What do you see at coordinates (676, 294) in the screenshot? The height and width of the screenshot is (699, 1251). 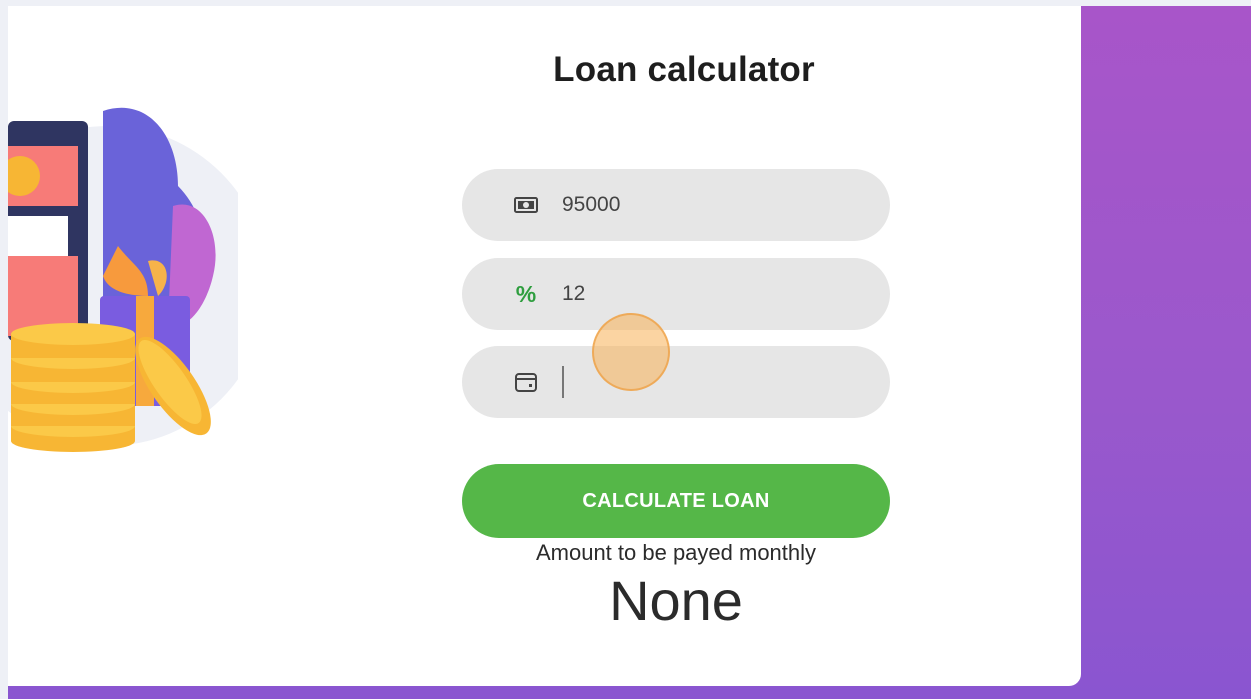 I see `interest-rate-field: % 12` at bounding box center [676, 294].